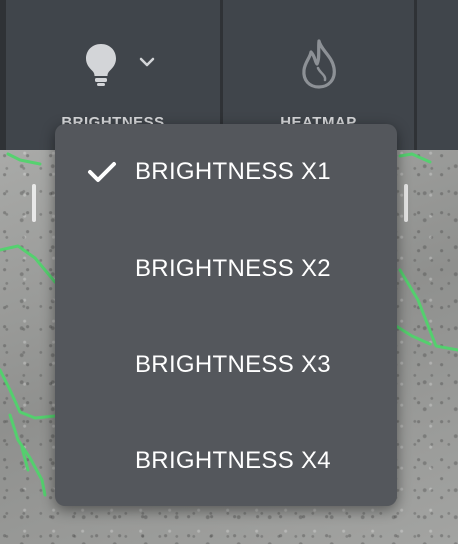 The image size is (458, 544). I want to click on lightbulb-icon, so click(101, 65).